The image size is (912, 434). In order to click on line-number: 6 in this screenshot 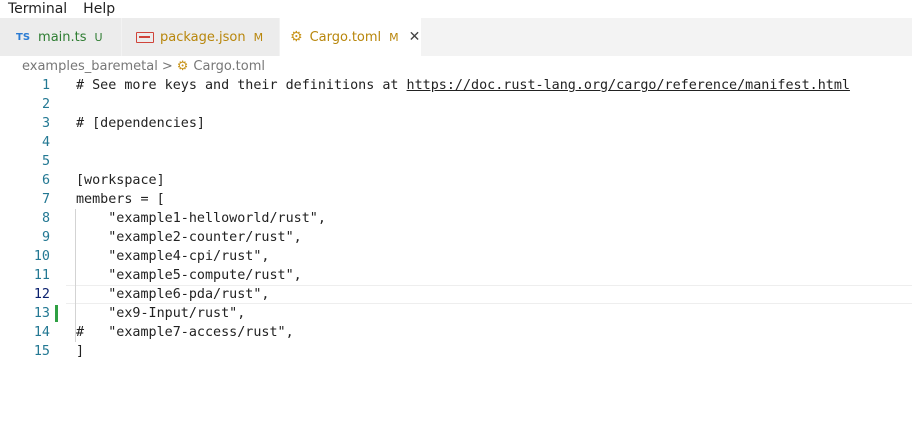, I will do `click(45, 180)`.